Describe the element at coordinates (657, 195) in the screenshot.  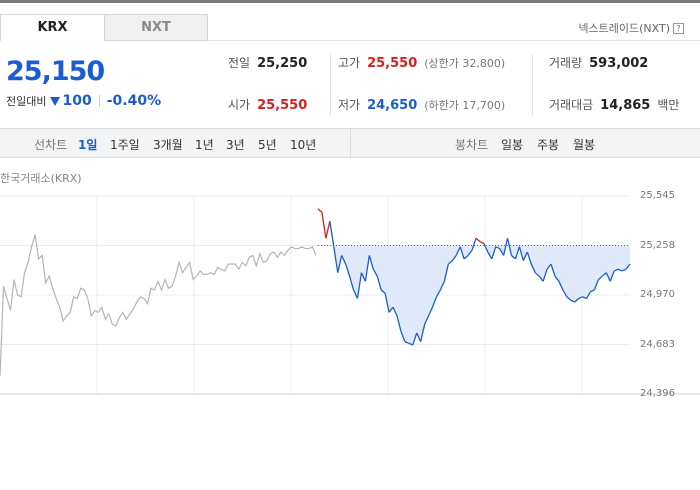
I see `y-tick-label: 25,545` at that location.